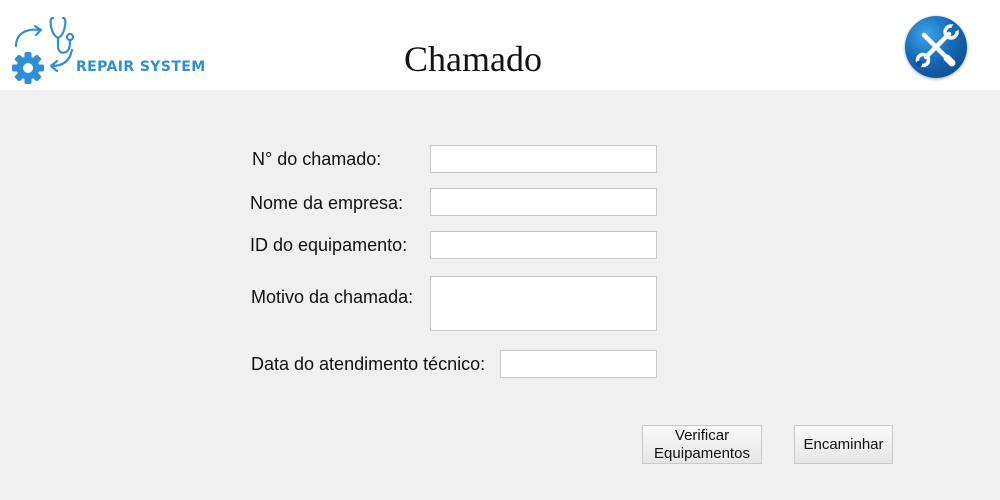 Image resolution: width=1000 pixels, height=500 pixels. I want to click on tools-icon, so click(937, 46).